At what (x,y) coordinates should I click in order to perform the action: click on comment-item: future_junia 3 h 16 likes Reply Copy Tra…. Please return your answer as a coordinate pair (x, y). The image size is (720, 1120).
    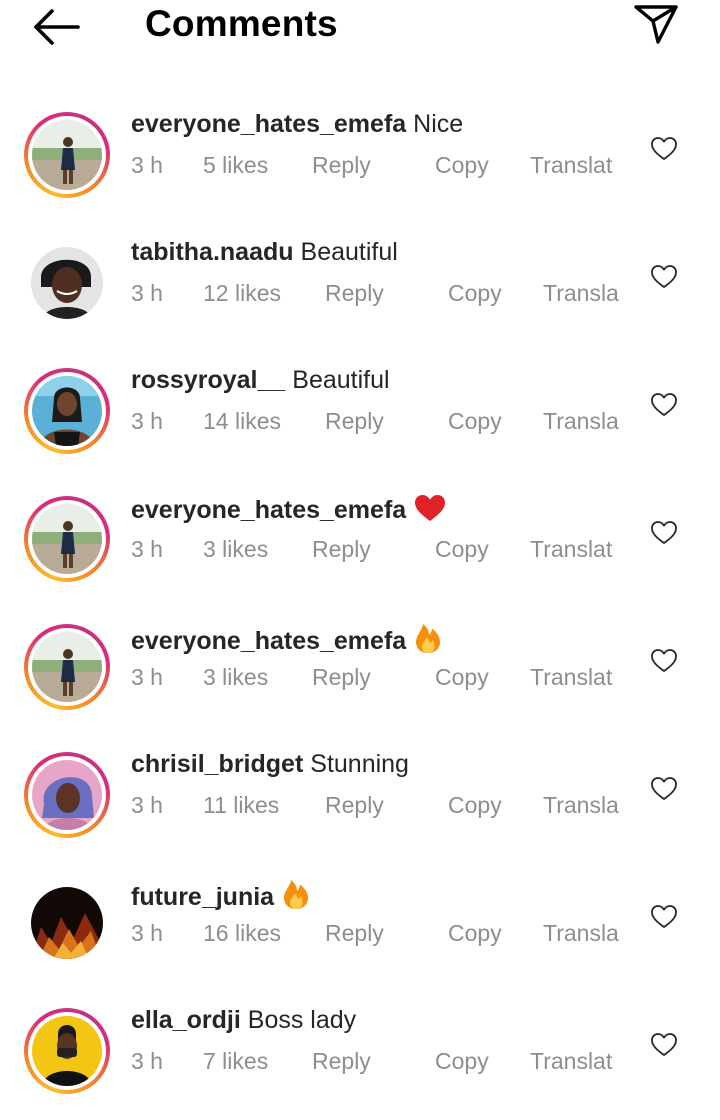
    Looking at the image, I should click on (360, 928).